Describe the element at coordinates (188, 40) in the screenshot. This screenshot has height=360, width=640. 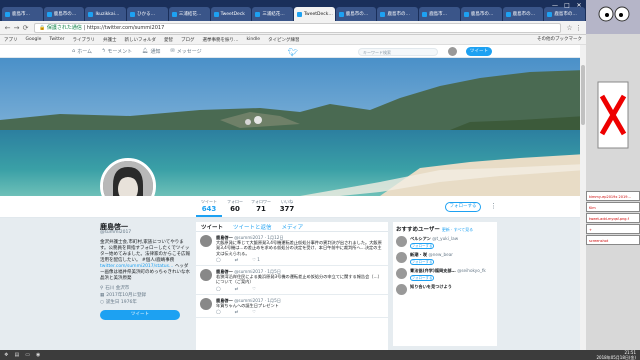
I see `bookmark-item: ブログ` at that location.